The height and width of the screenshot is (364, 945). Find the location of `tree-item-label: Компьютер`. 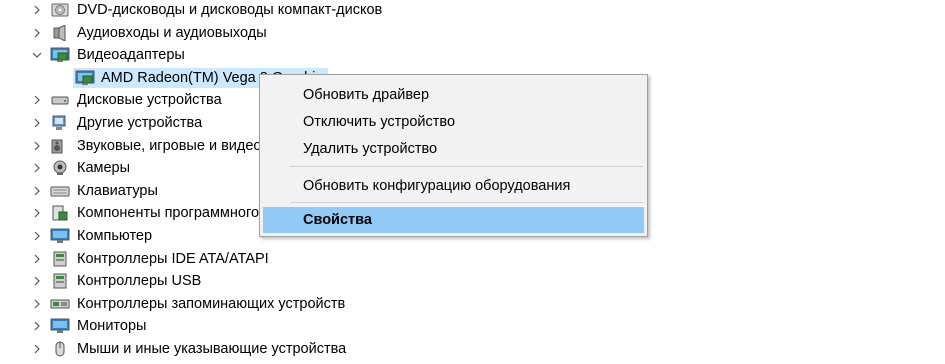

tree-item-label: Компьютер is located at coordinates (115, 235).